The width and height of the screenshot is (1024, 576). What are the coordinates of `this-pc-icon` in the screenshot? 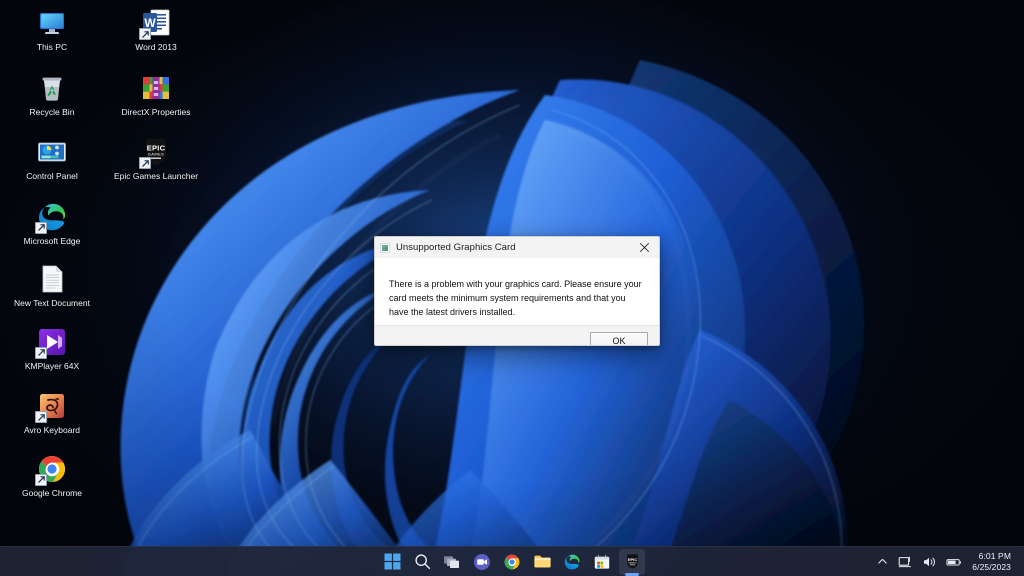 It's located at (52, 23).